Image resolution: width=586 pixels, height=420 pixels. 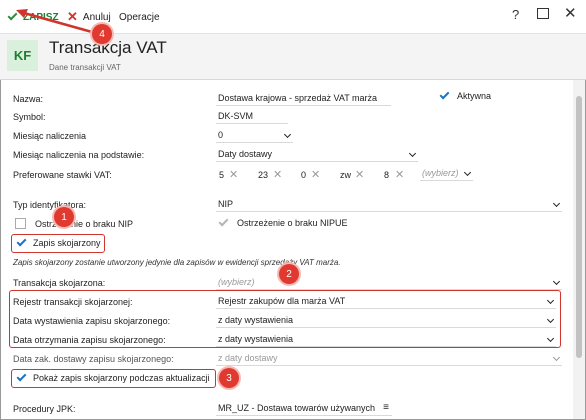 What do you see at coordinates (236, 115) in the screenshot?
I see `symbol-value: DK-SVM` at bounding box center [236, 115].